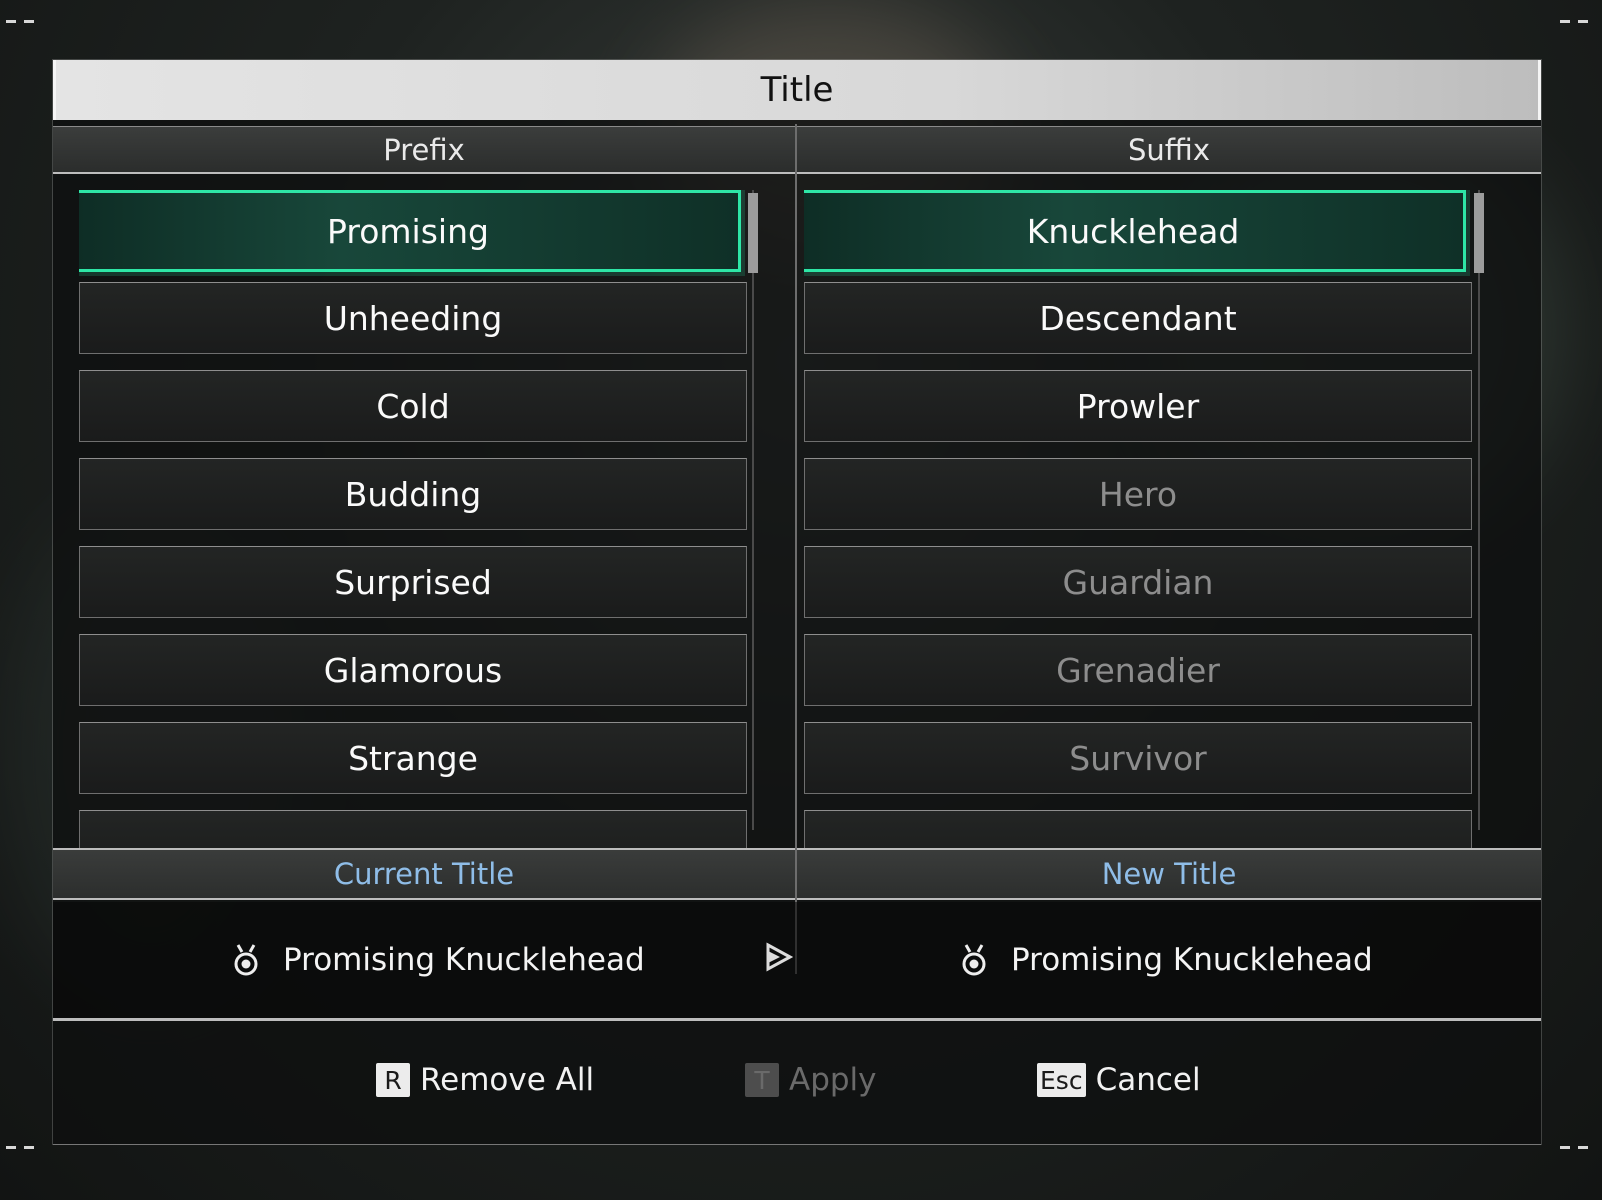  Describe the element at coordinates (1577, 1147) in the screenshot. I see `corner-marker-bottom-right` at that location.